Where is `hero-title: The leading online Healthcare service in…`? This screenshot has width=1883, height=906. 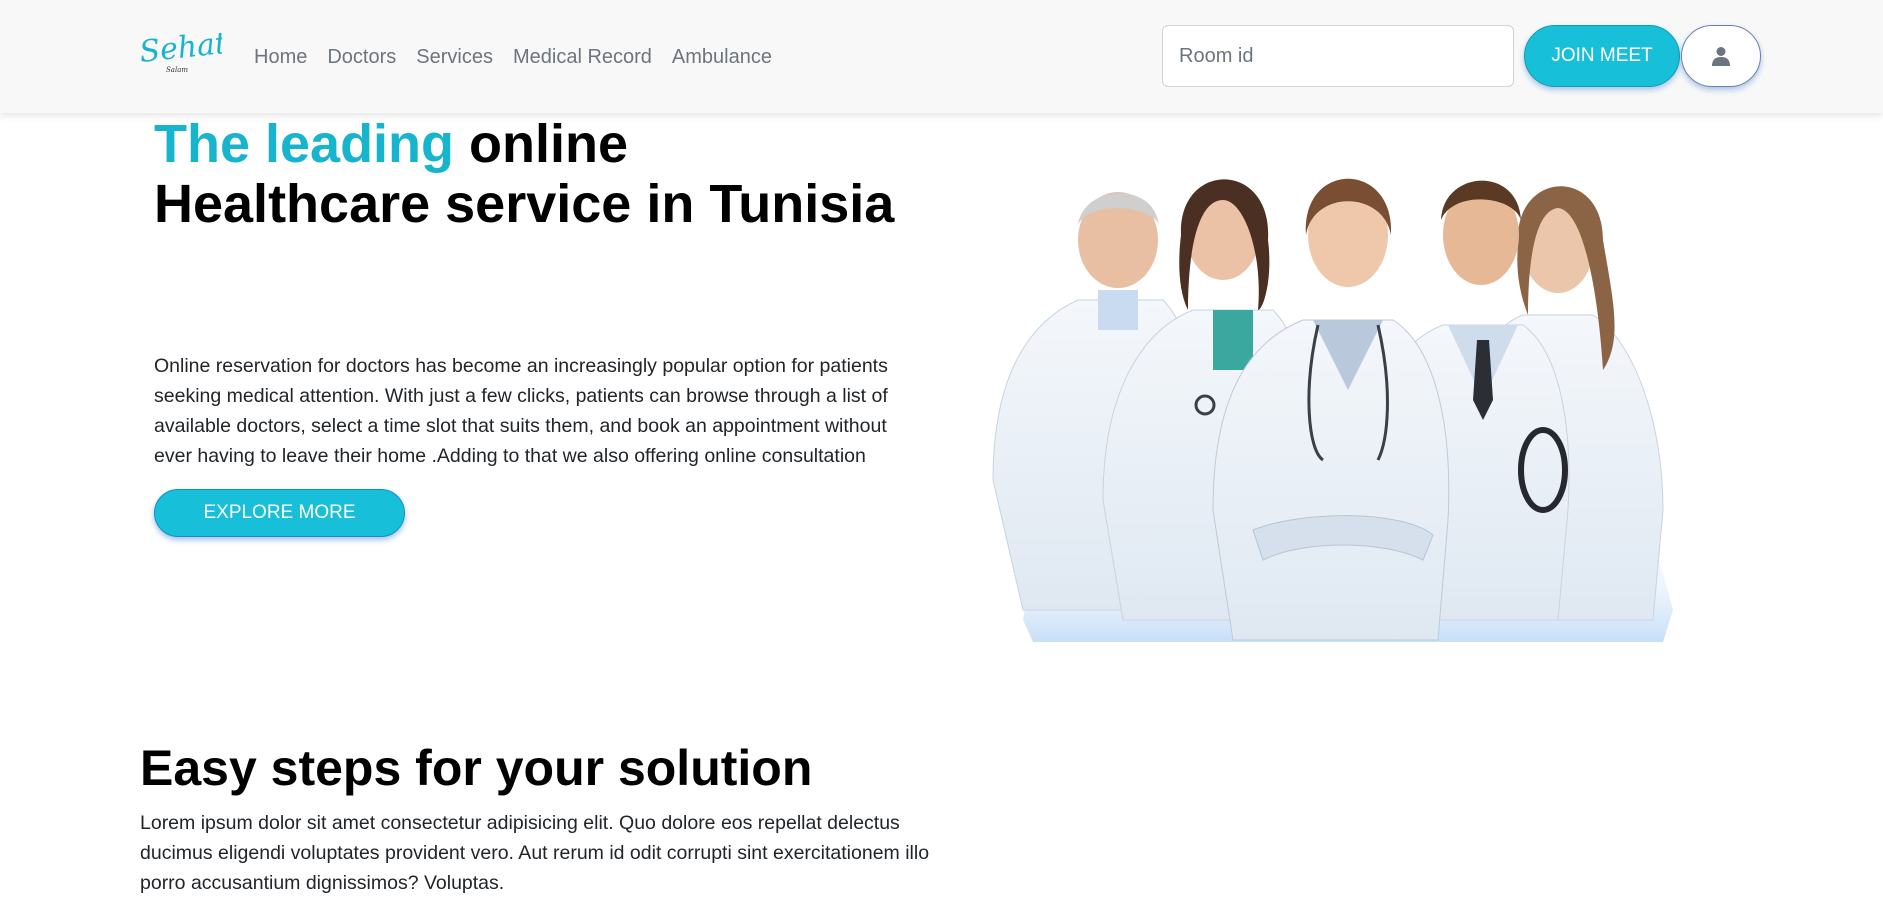 hero-title: The leading online Healthcare service in… is located at coordinates (534, 174).